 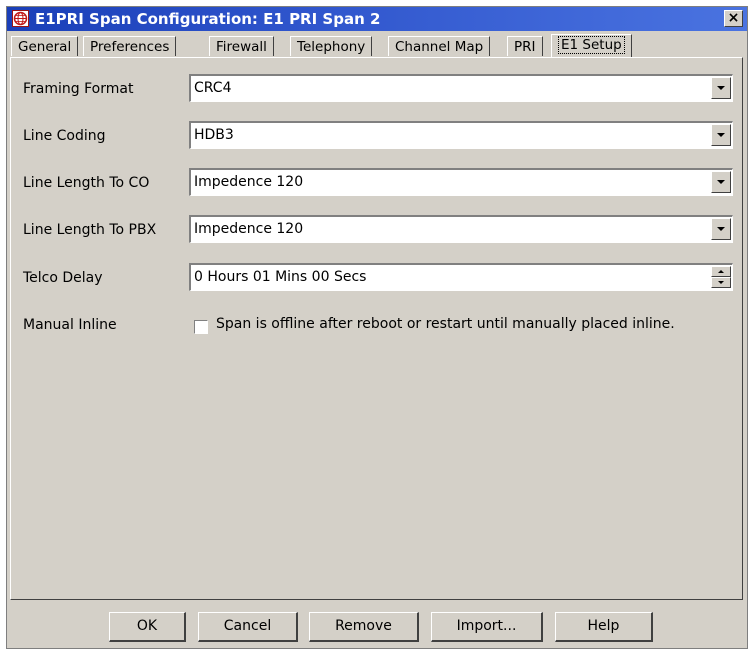 What do you see at coordinates (78, 89) in the screenshot?
I see `framing-format-label: Framing Format` at bounding box center [78, 89].